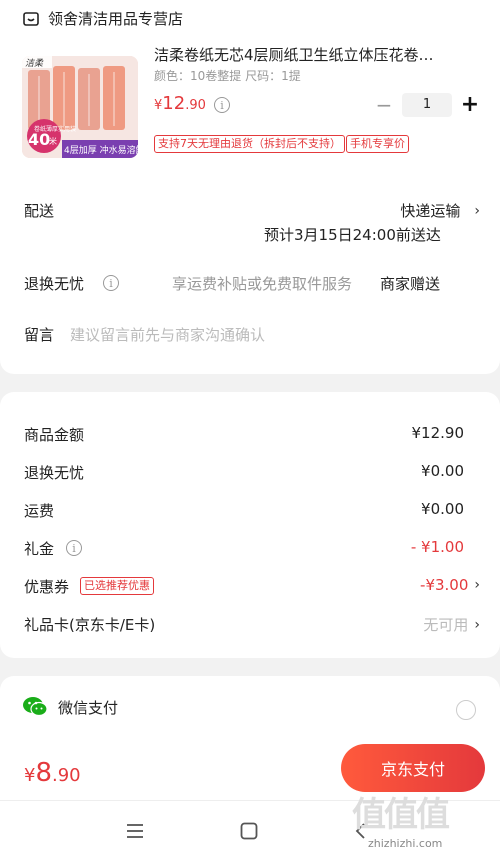  What do you see at coordinates (410, 284) in the screenshot?
I see `returns-value: 商家赠送` at bounding box center [410, 284].